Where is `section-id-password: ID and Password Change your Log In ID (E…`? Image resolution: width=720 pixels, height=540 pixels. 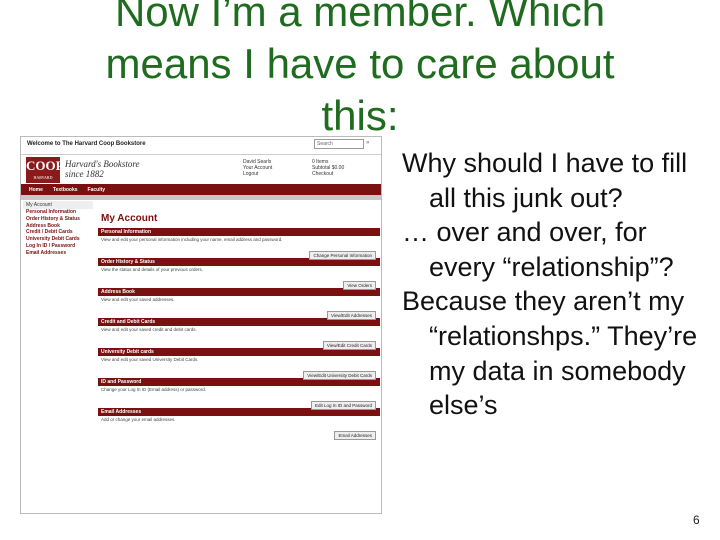
section-id-password: ID and Password Change your Log In ID (E… is located at coordinates (239, 394).